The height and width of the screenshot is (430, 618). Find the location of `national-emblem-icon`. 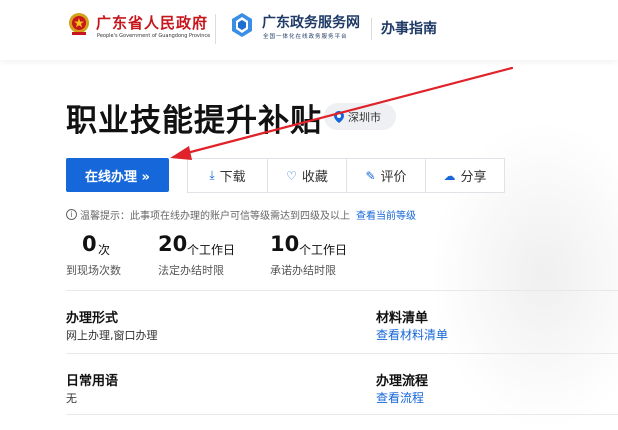

national-emblem-icon is located at coordinates (79, 24).